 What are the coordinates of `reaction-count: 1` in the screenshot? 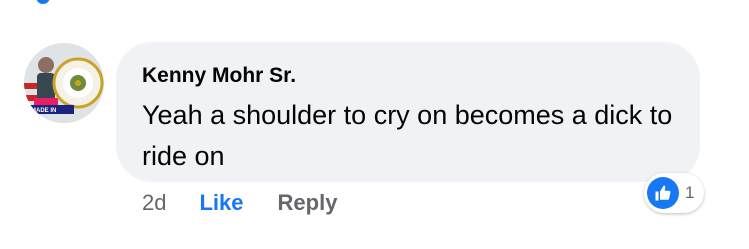 It's located at (690, 192).